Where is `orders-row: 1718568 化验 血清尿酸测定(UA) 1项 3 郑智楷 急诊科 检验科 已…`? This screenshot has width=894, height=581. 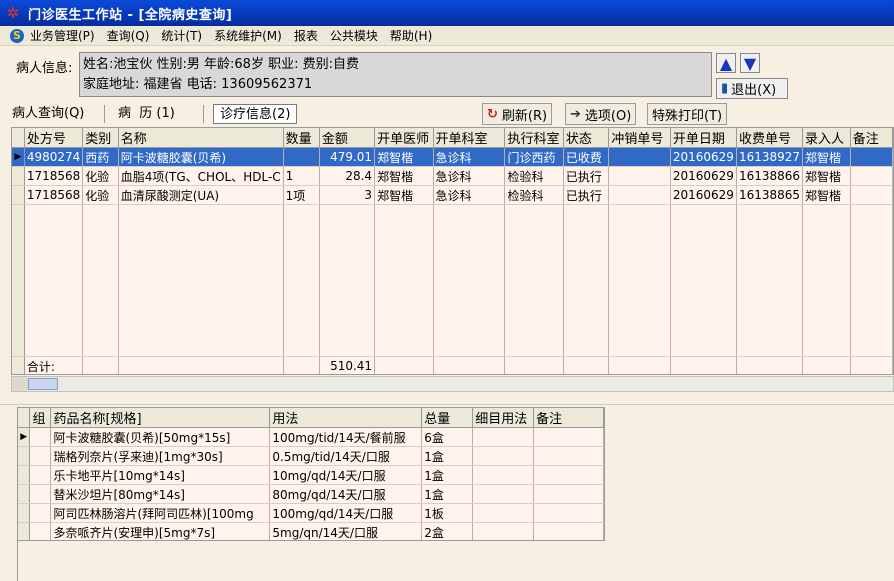 orders-row: 1718568 化验 血清尿酸测定(UA) 1项 3 郑智楷 急诊科 检验科 已… is located at coordinates (452, 195).